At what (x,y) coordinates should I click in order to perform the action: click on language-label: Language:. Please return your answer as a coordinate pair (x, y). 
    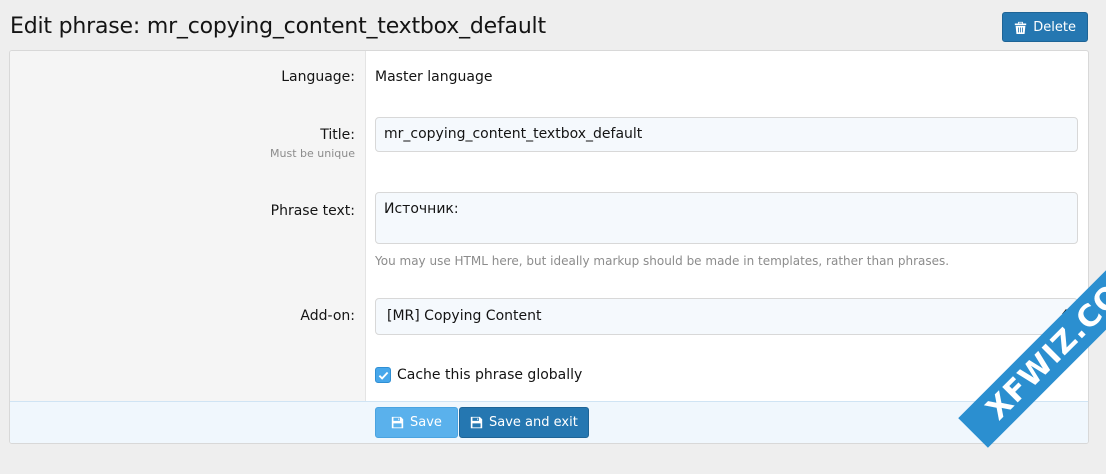
    Looking at the image, I should click on (318, 77).